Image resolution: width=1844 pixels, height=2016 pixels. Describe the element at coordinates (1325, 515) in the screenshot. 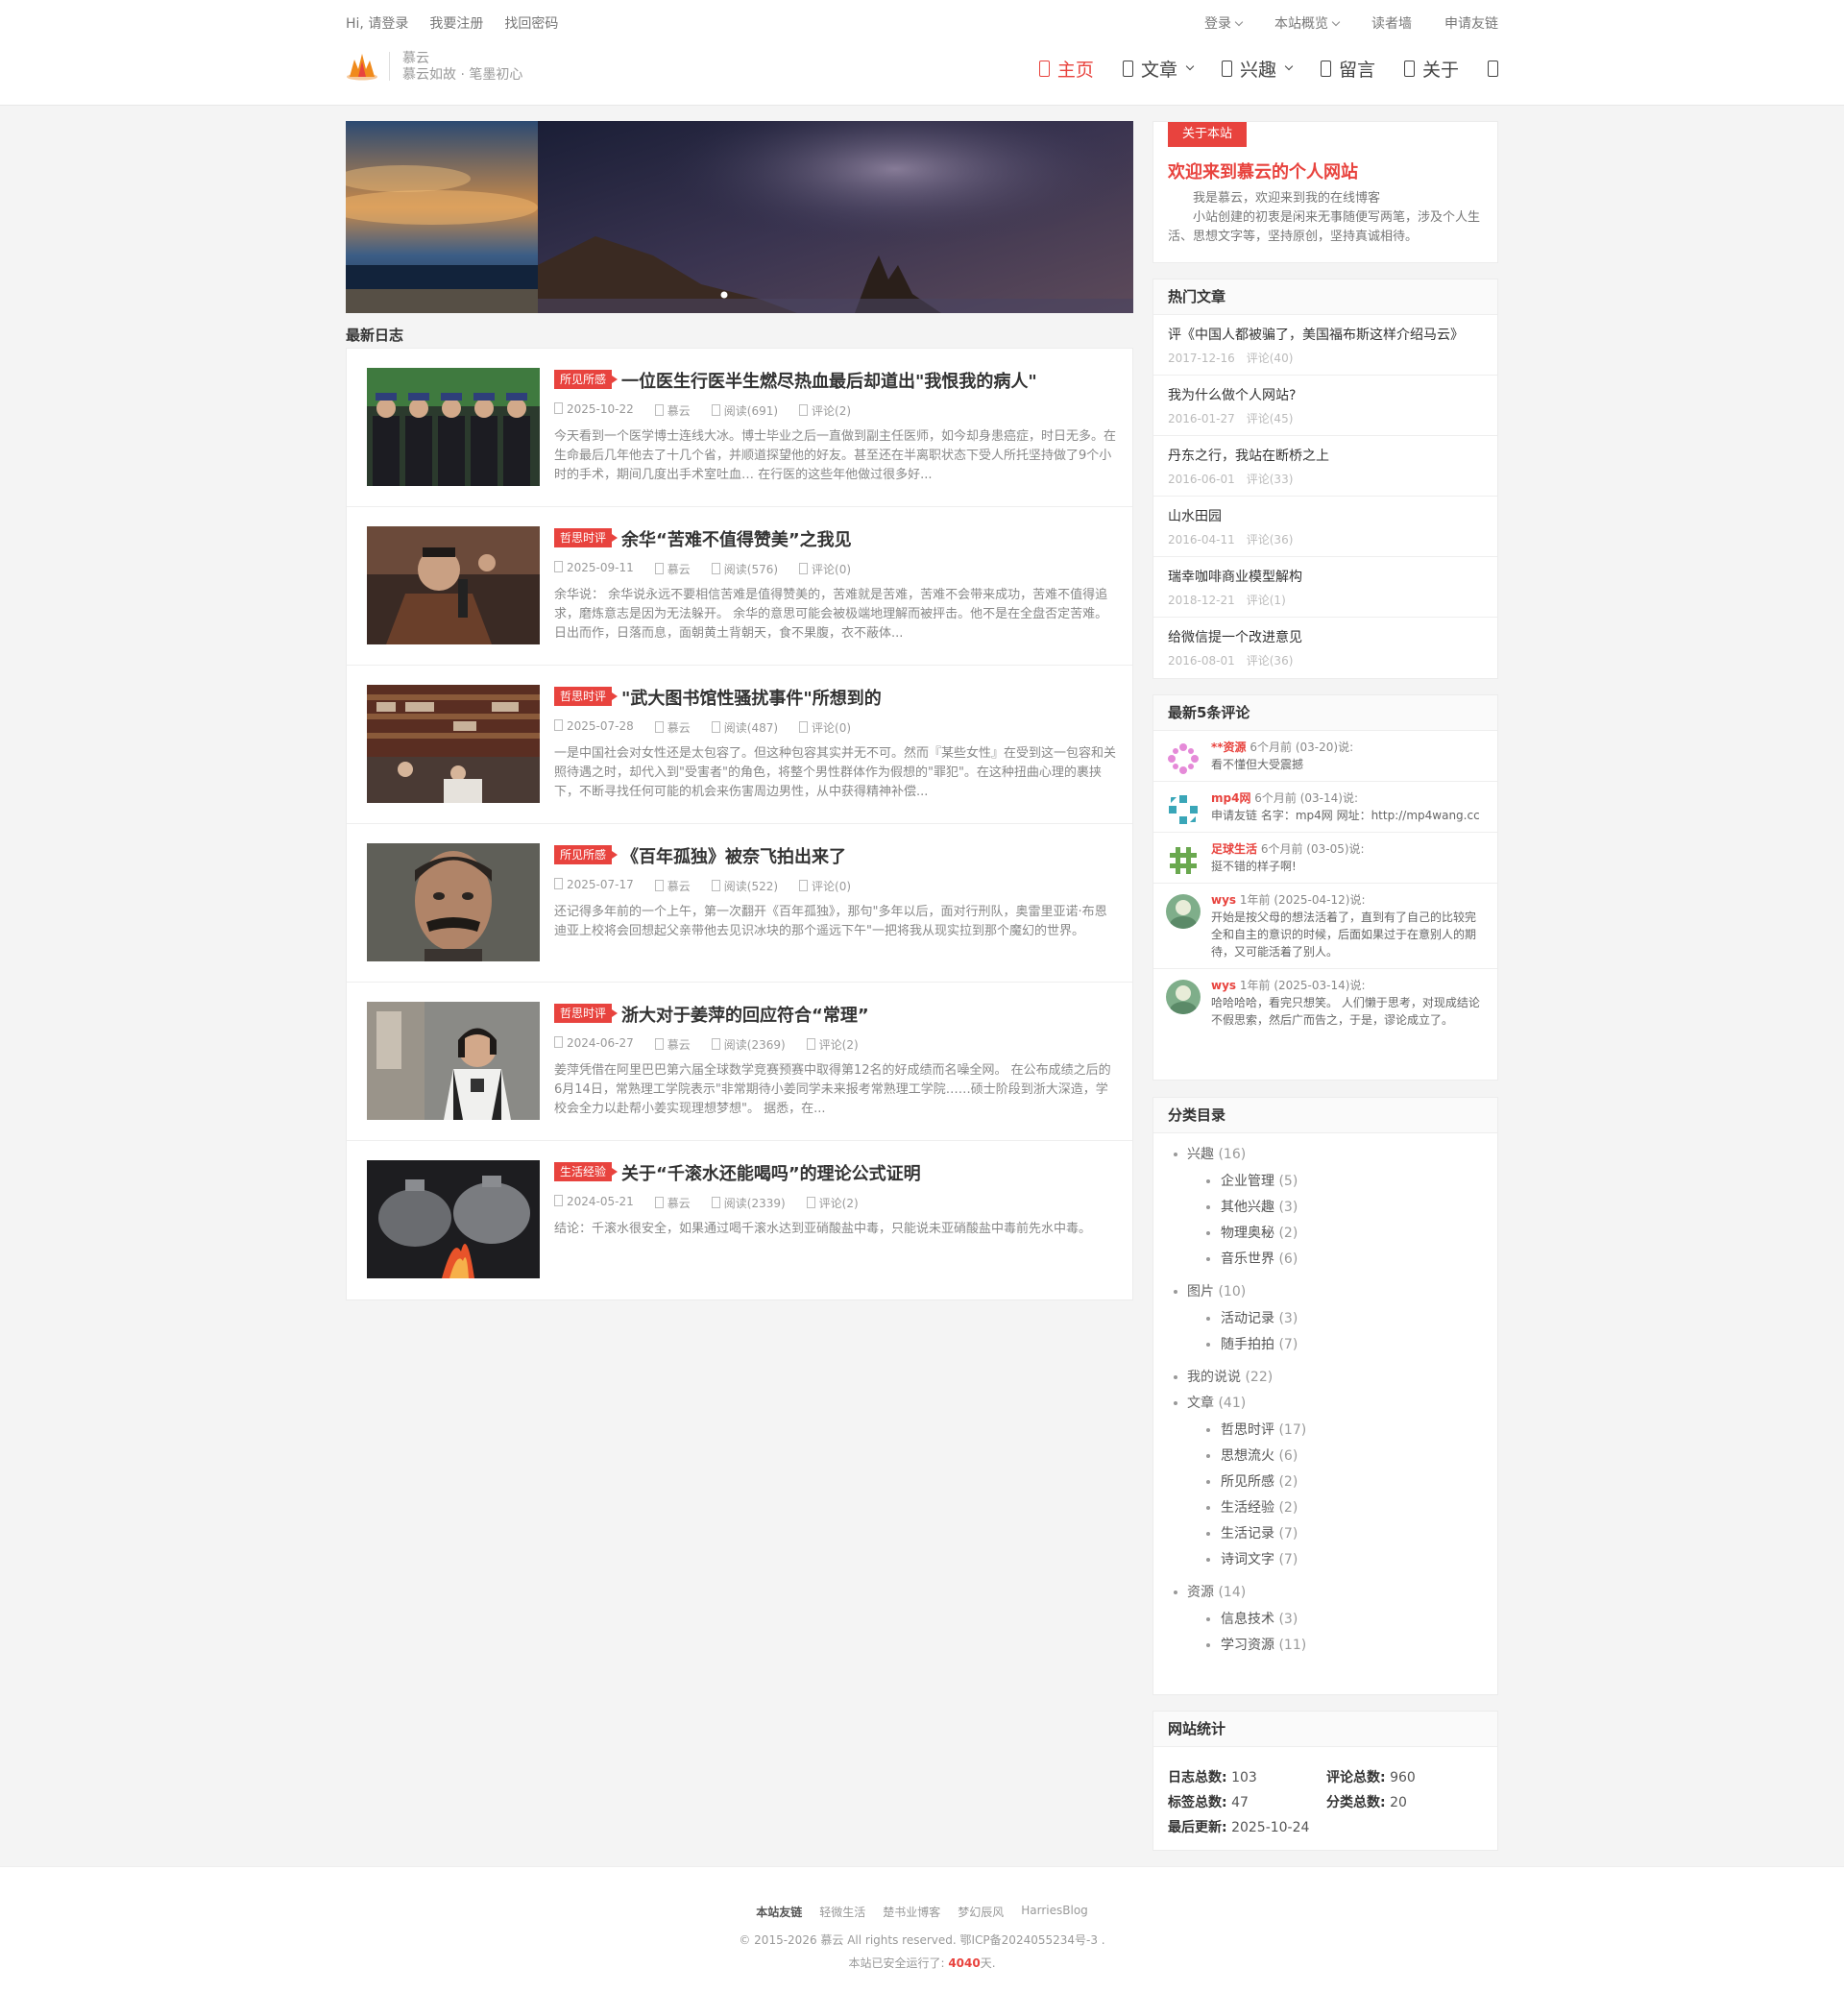

I see `hot-post-title: 山水田园` at that location.